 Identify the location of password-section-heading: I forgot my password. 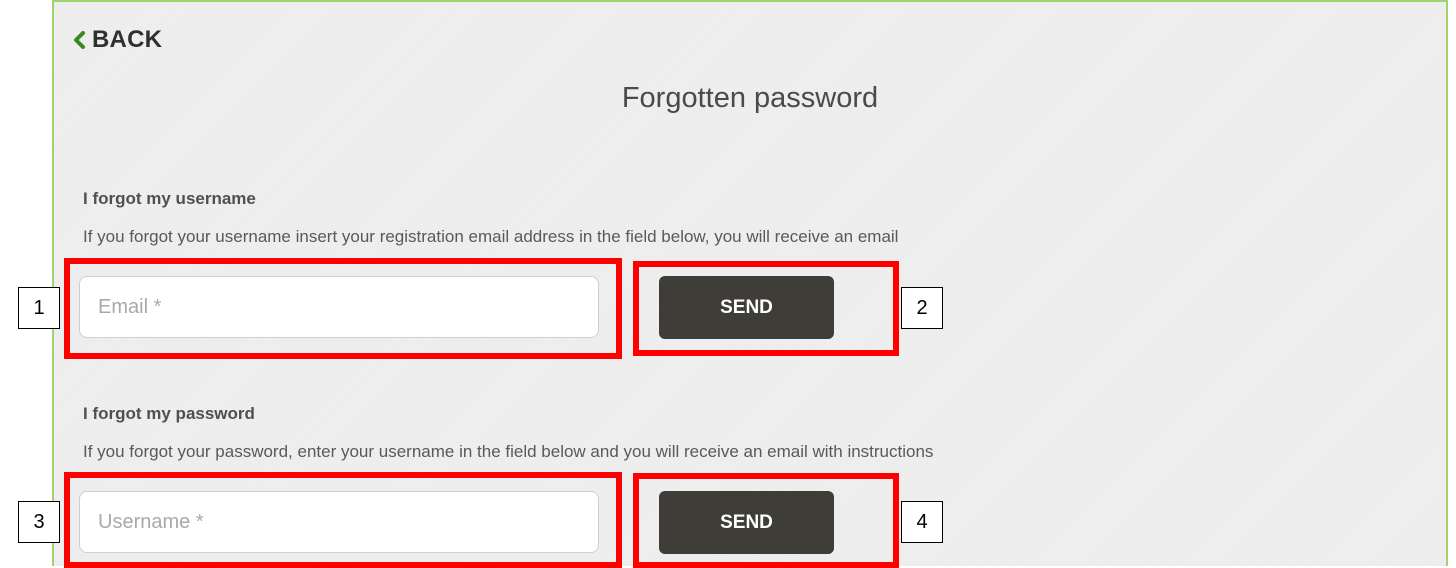
(169, 413).